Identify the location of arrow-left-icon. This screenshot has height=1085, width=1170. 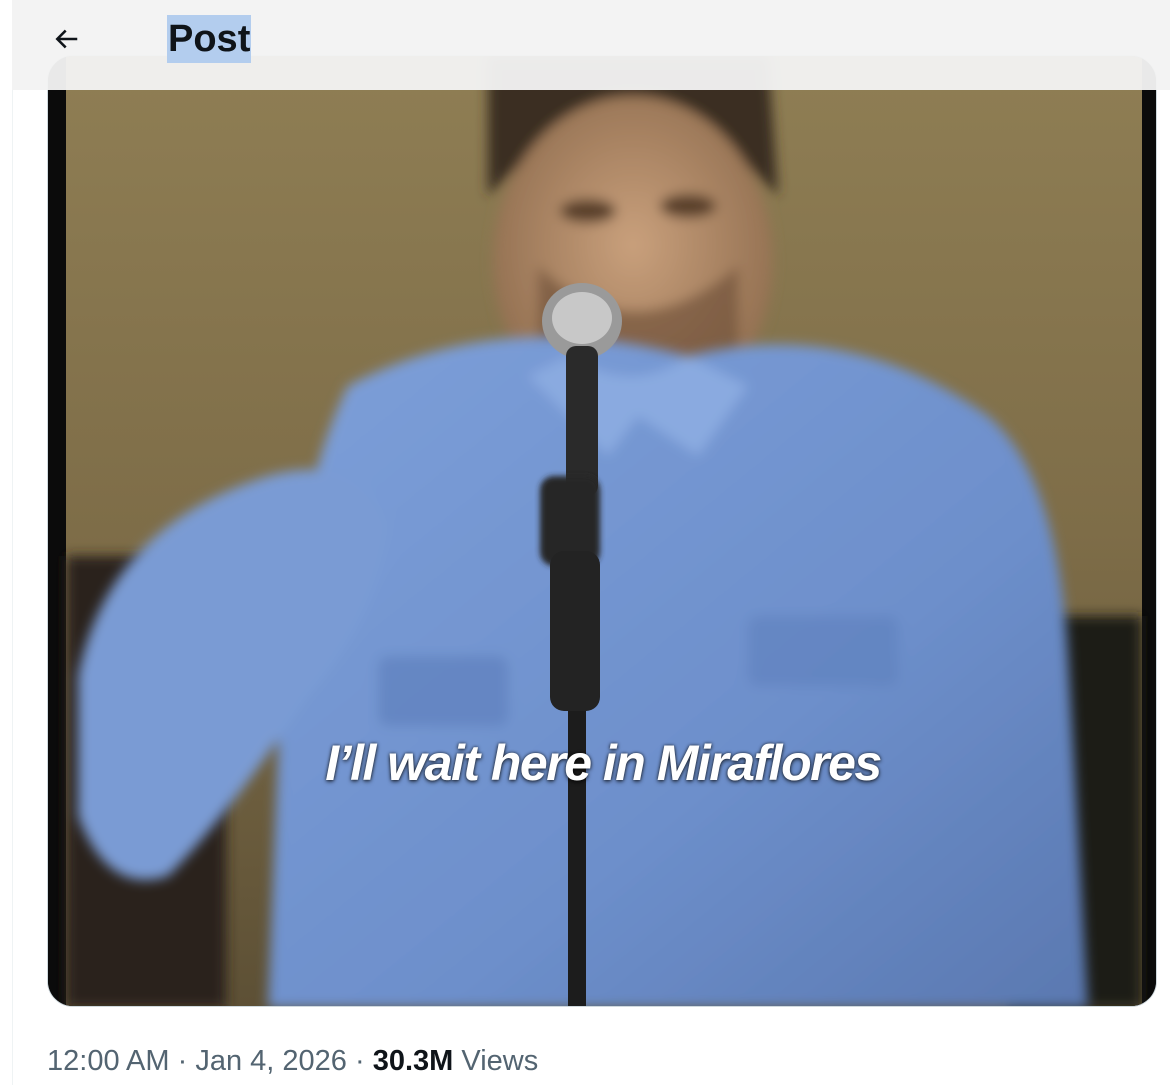
(66, 39).